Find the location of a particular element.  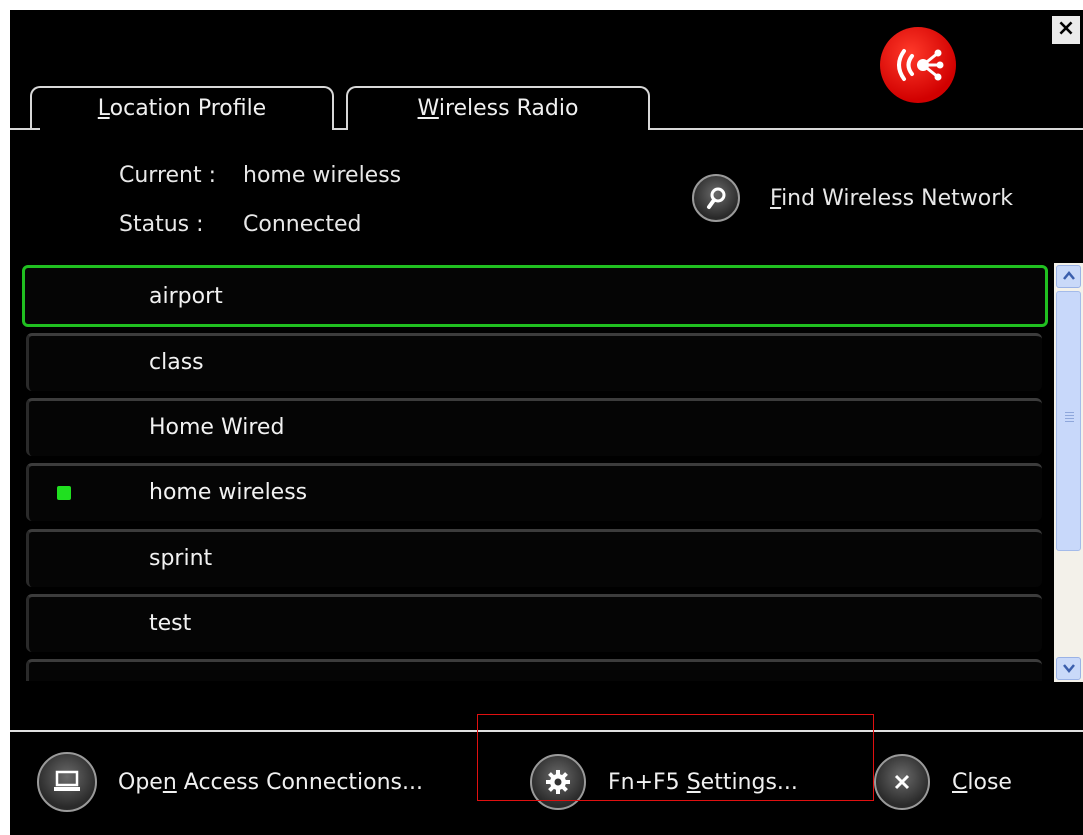

wireless-broadcast-icon is located at coordinates (918, 65).